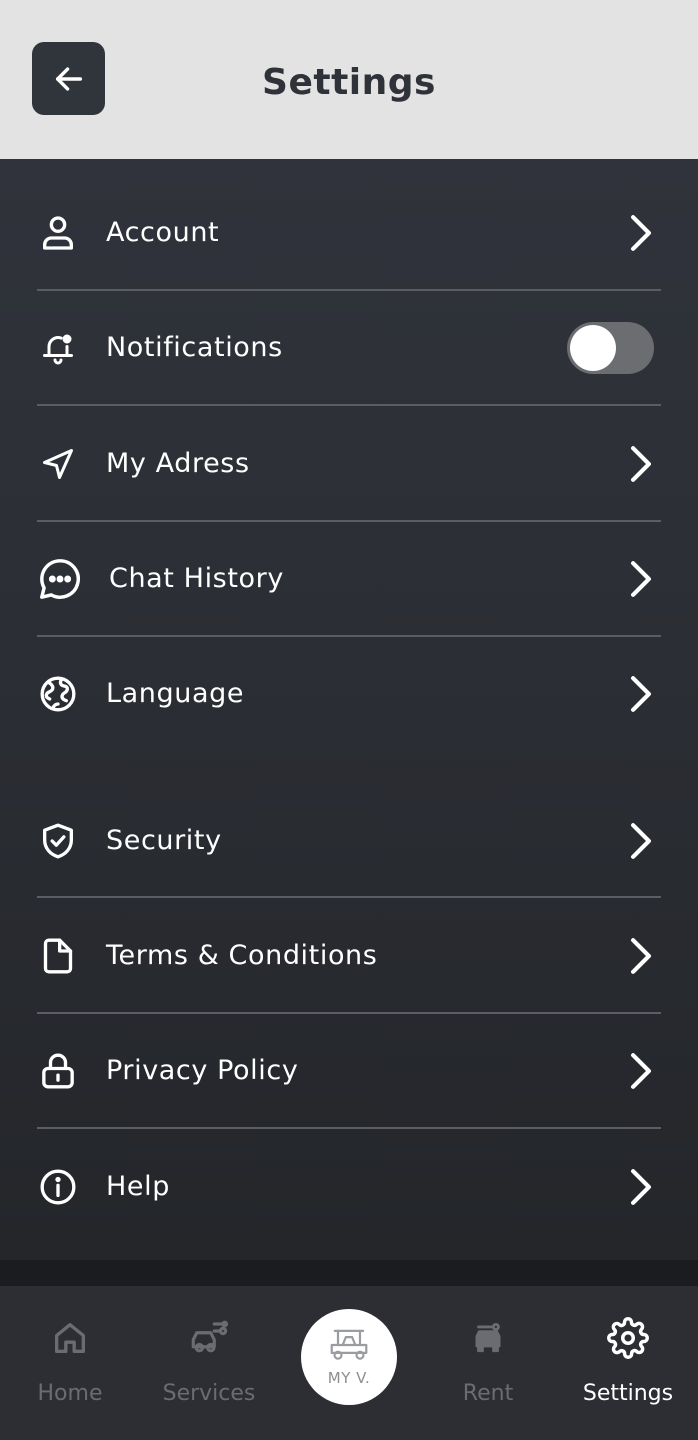 This screenshot has width=698, height=1440. Describe the element at coordinates (60, 579) in the screenshot. I see `chat-bubble-icon` at that location.